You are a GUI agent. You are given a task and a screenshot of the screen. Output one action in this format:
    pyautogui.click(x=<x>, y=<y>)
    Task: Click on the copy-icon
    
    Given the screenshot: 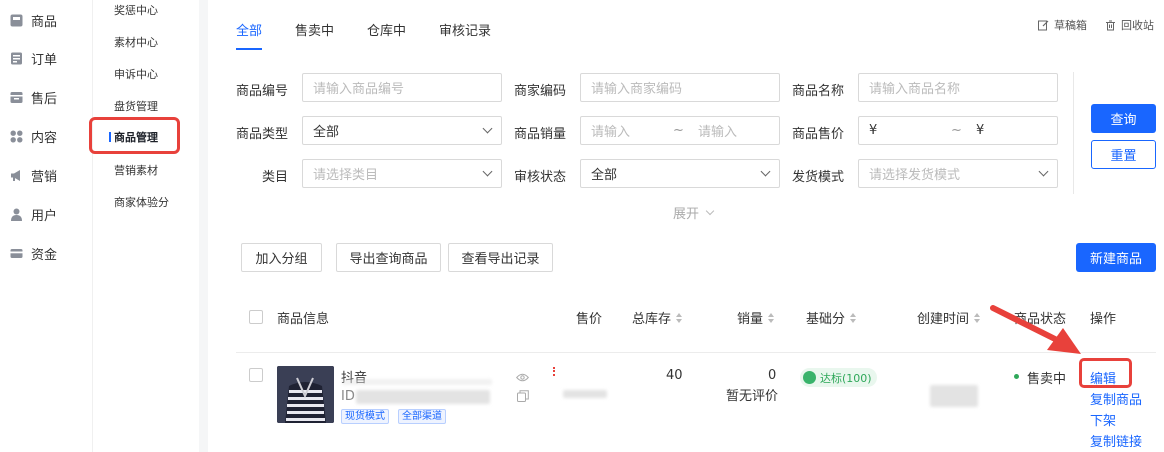 What is the action you would take?
    pyautogui.click(x=523, y=396)
    